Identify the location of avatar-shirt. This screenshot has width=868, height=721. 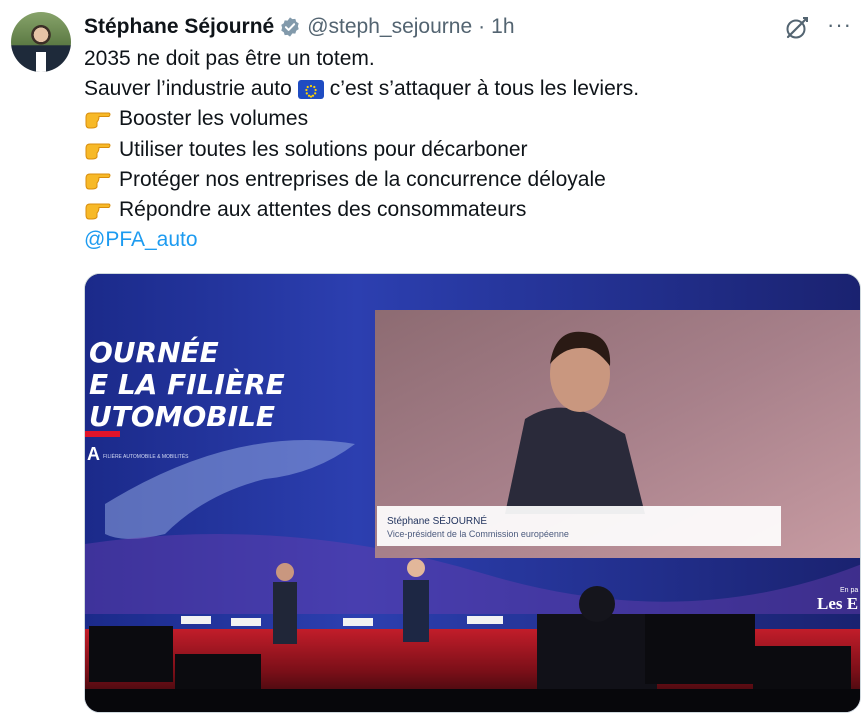
(41, 62).